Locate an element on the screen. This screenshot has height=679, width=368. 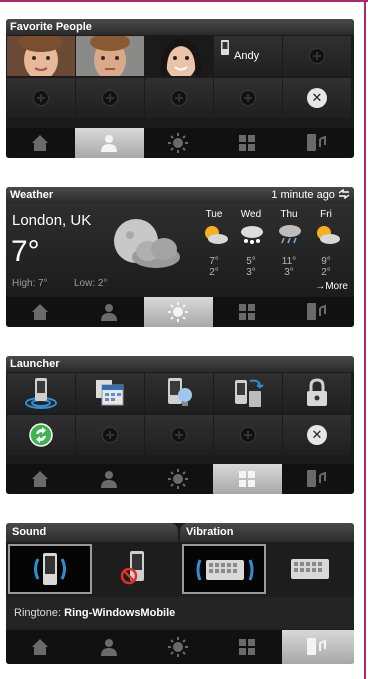
sound-on-option is located at coordinates (50, 569).